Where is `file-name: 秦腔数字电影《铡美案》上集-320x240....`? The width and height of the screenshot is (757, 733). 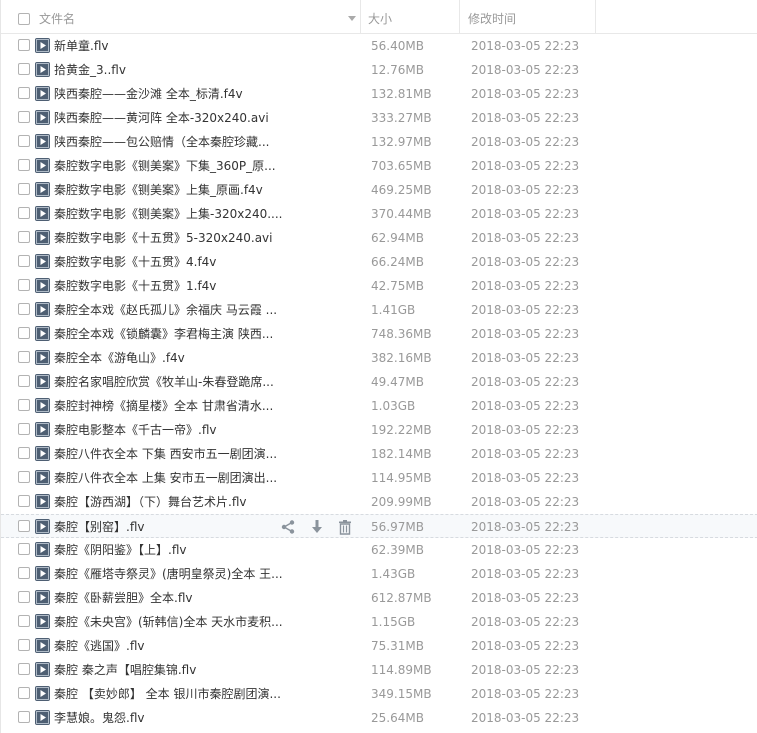
file-name: 秦腔数字电影《铡美案》上集-320x240.... is located at coordinates (168, 214).